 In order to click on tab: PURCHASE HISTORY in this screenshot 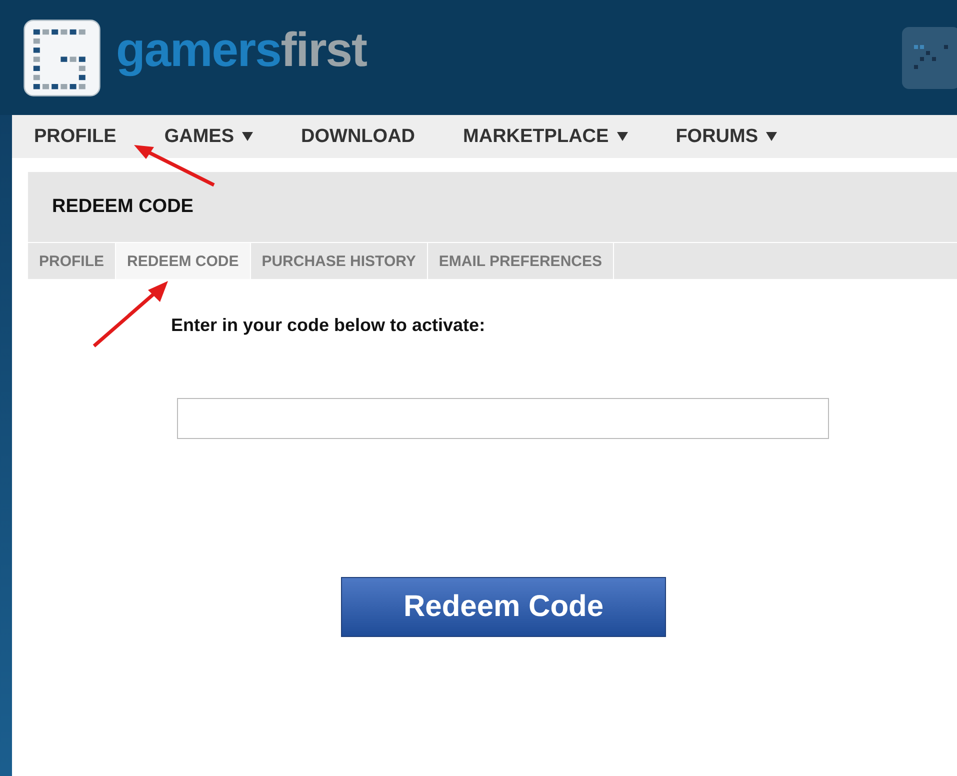, I will do `click(339, 261)`.